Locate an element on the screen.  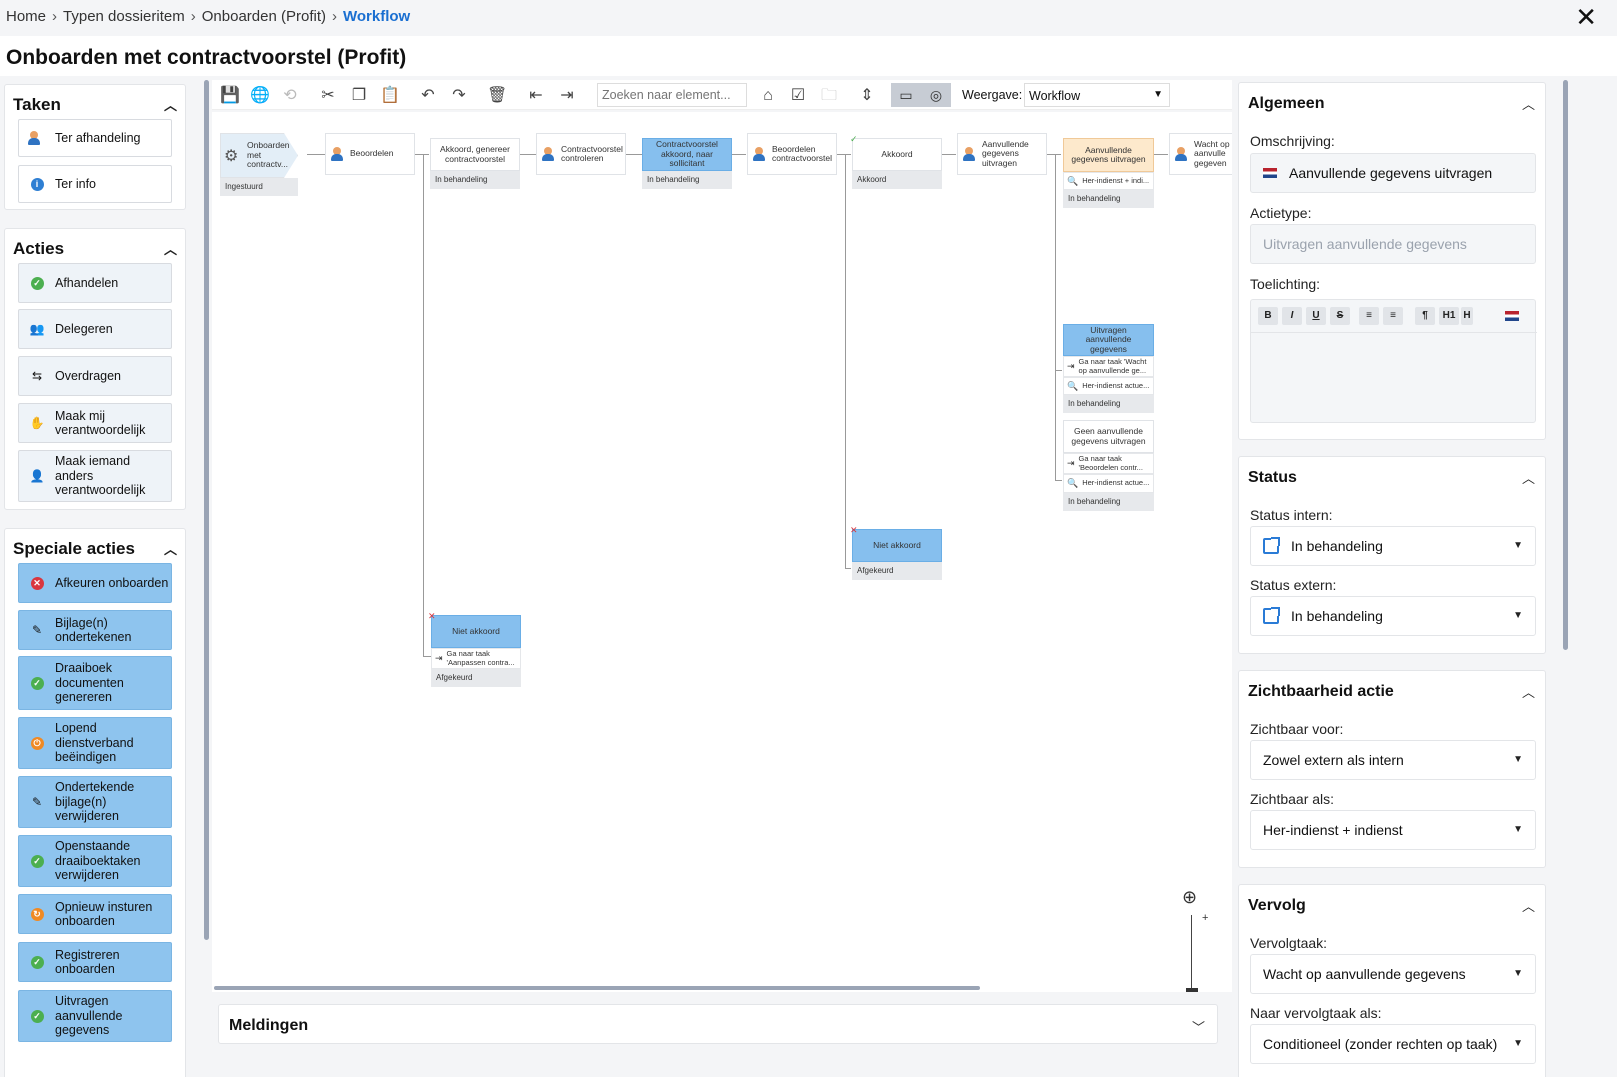
actietype-field: Uitvragen aanvullende gegevens is located at coordinates (1393, 244).